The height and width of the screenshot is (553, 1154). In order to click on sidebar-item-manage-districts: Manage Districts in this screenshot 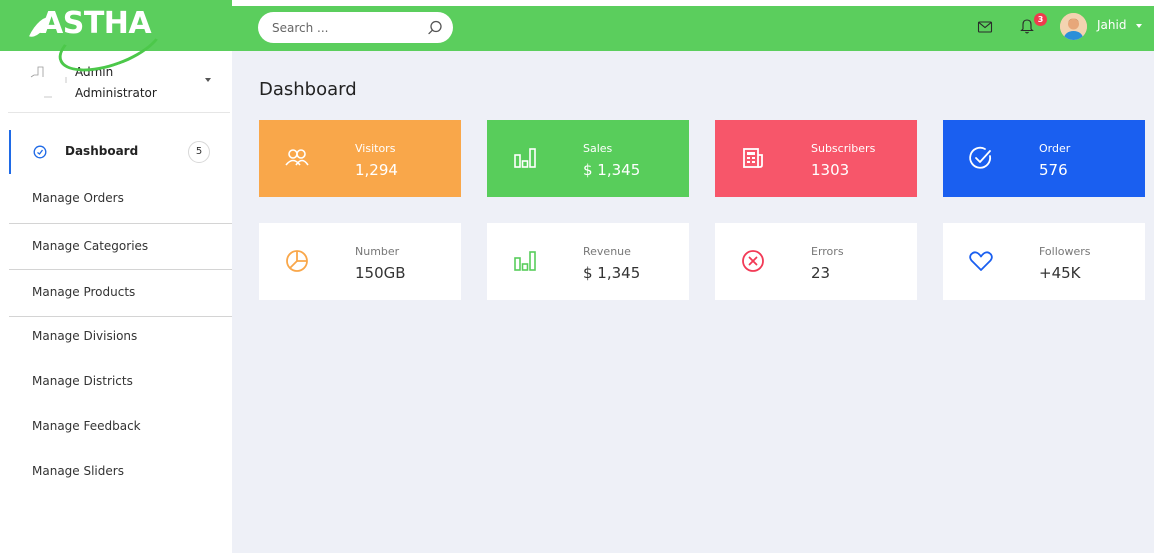, I will do `click(120, 382)`.